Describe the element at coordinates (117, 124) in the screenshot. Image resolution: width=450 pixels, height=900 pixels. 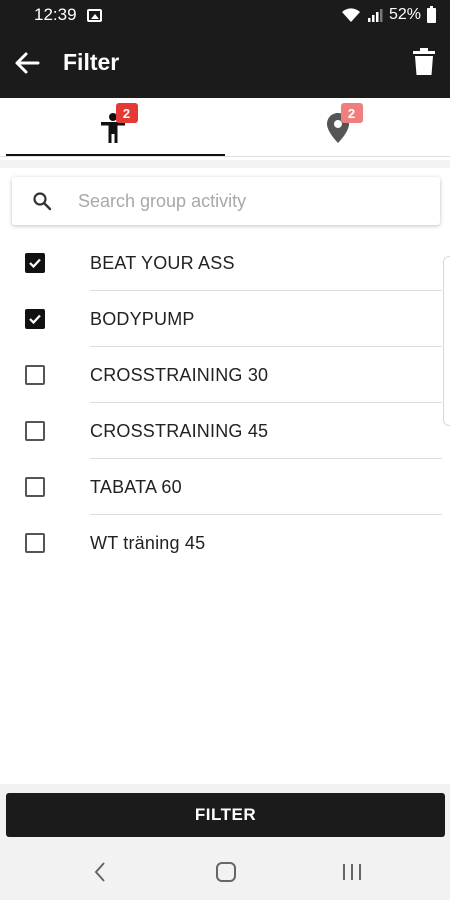
I see `tab-activities-icon-wrap: 2` at that location.